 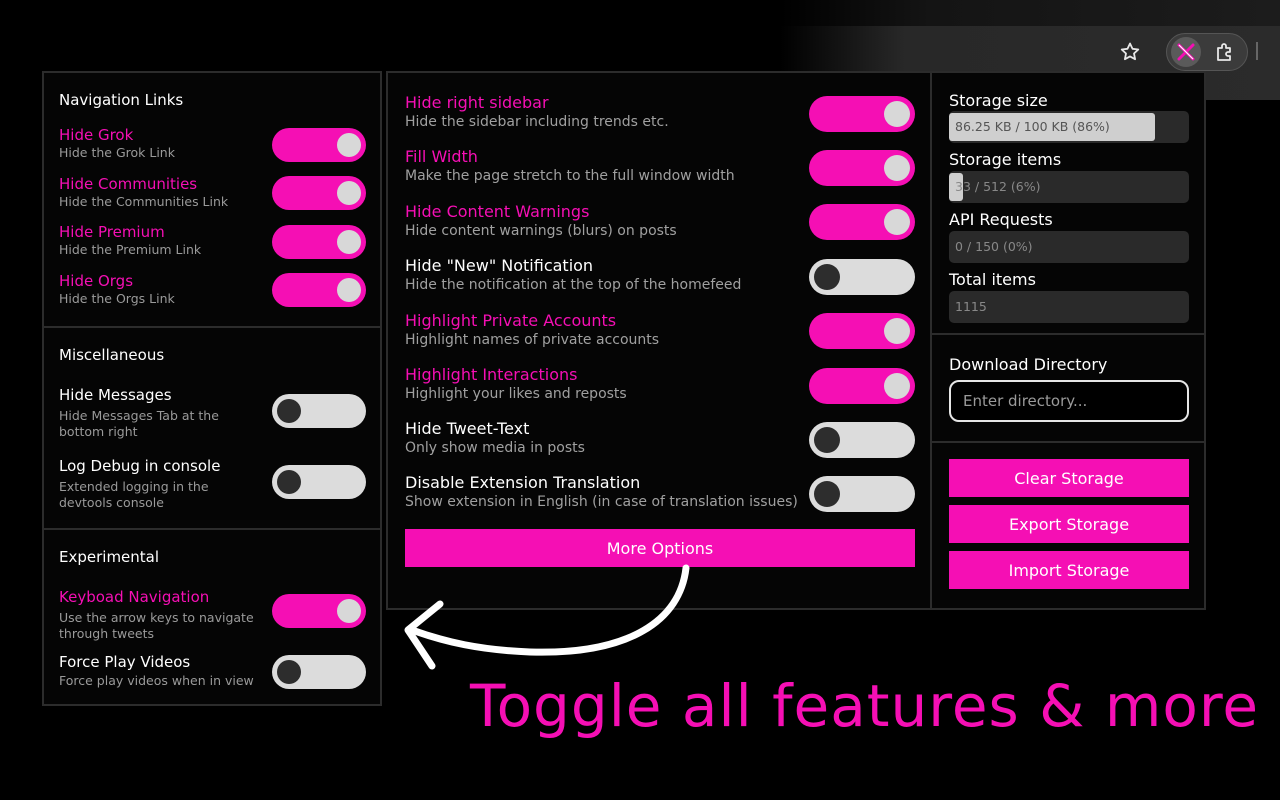 I want to click on option-desc-line: devtools console, so click(x=111, y=502).